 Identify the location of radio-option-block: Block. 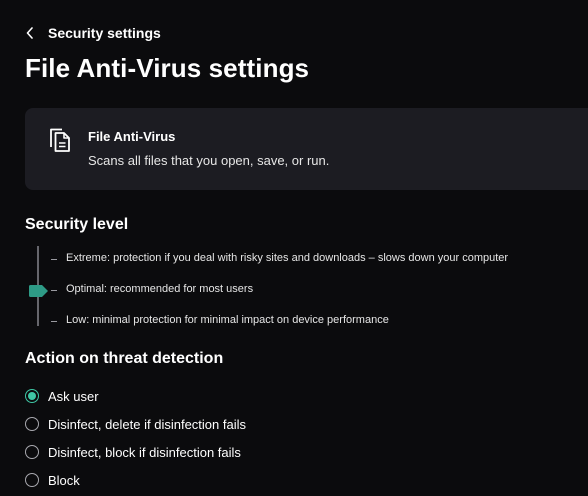
(52, 480).